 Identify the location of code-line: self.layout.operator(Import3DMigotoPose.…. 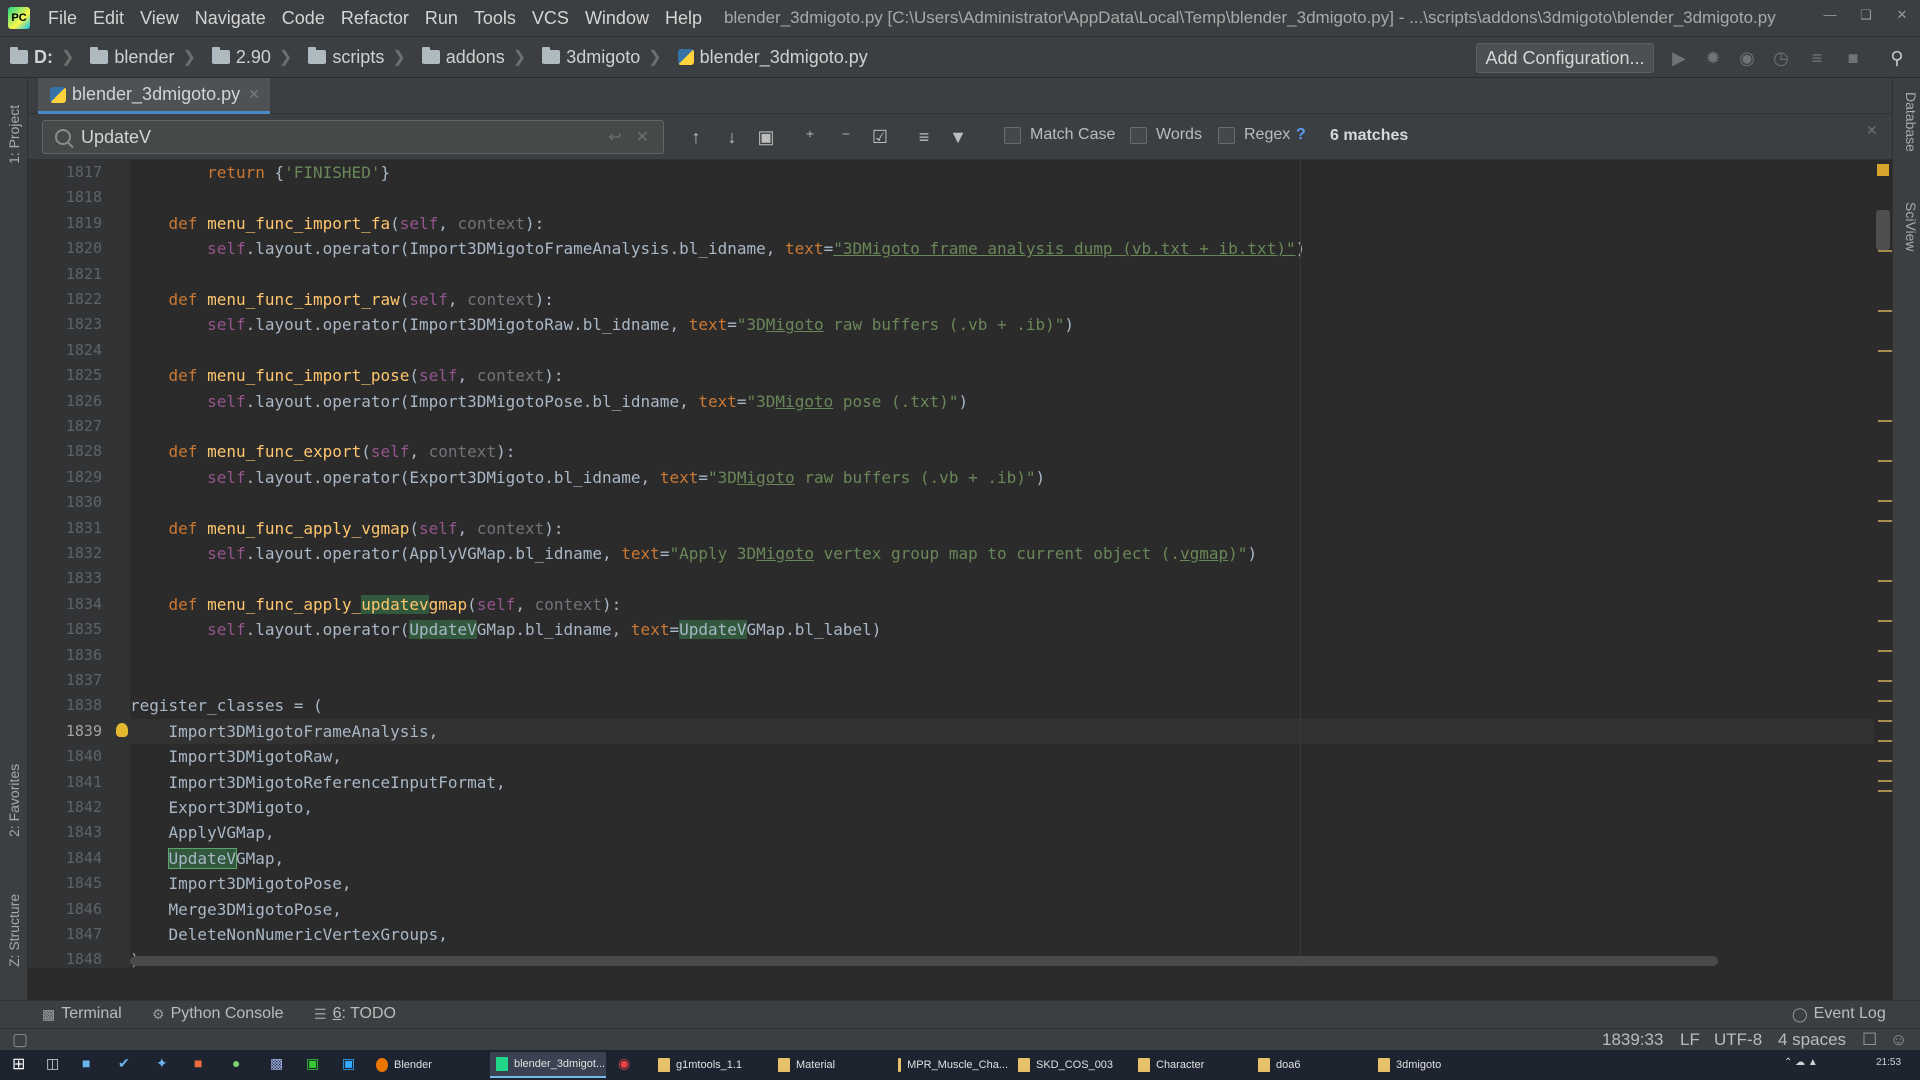
(1003, 401).